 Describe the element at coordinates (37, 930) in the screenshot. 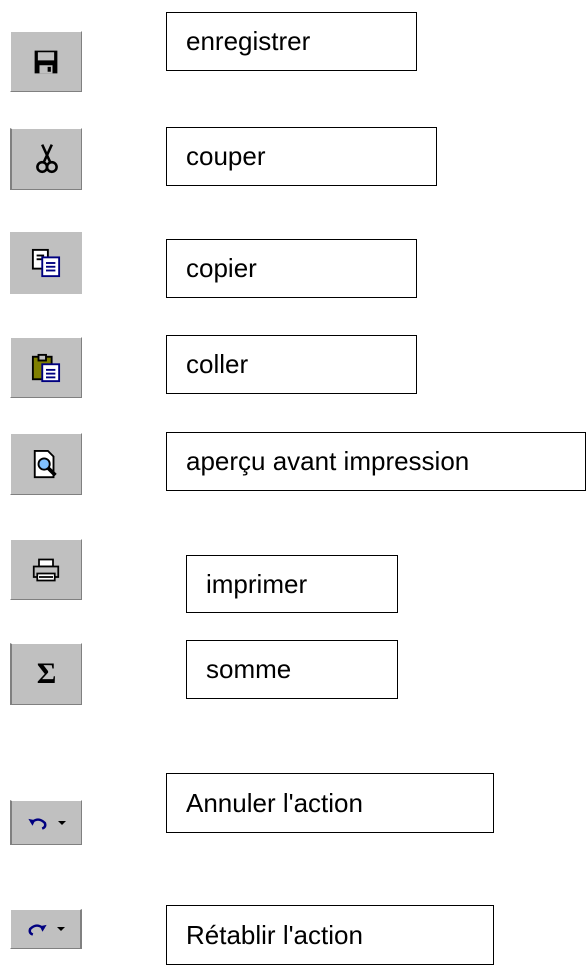

I see `redo-icon` at that location.